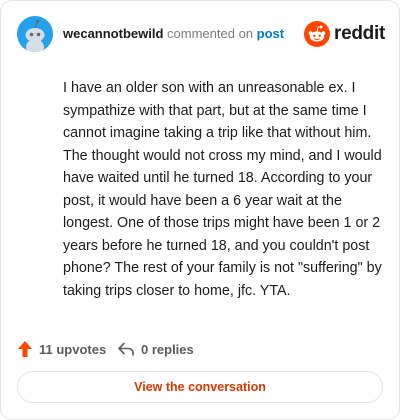  Describe the element at coordinates (359, 33) in the screenshot. I see `brand-wordmark: reddit` at that location.